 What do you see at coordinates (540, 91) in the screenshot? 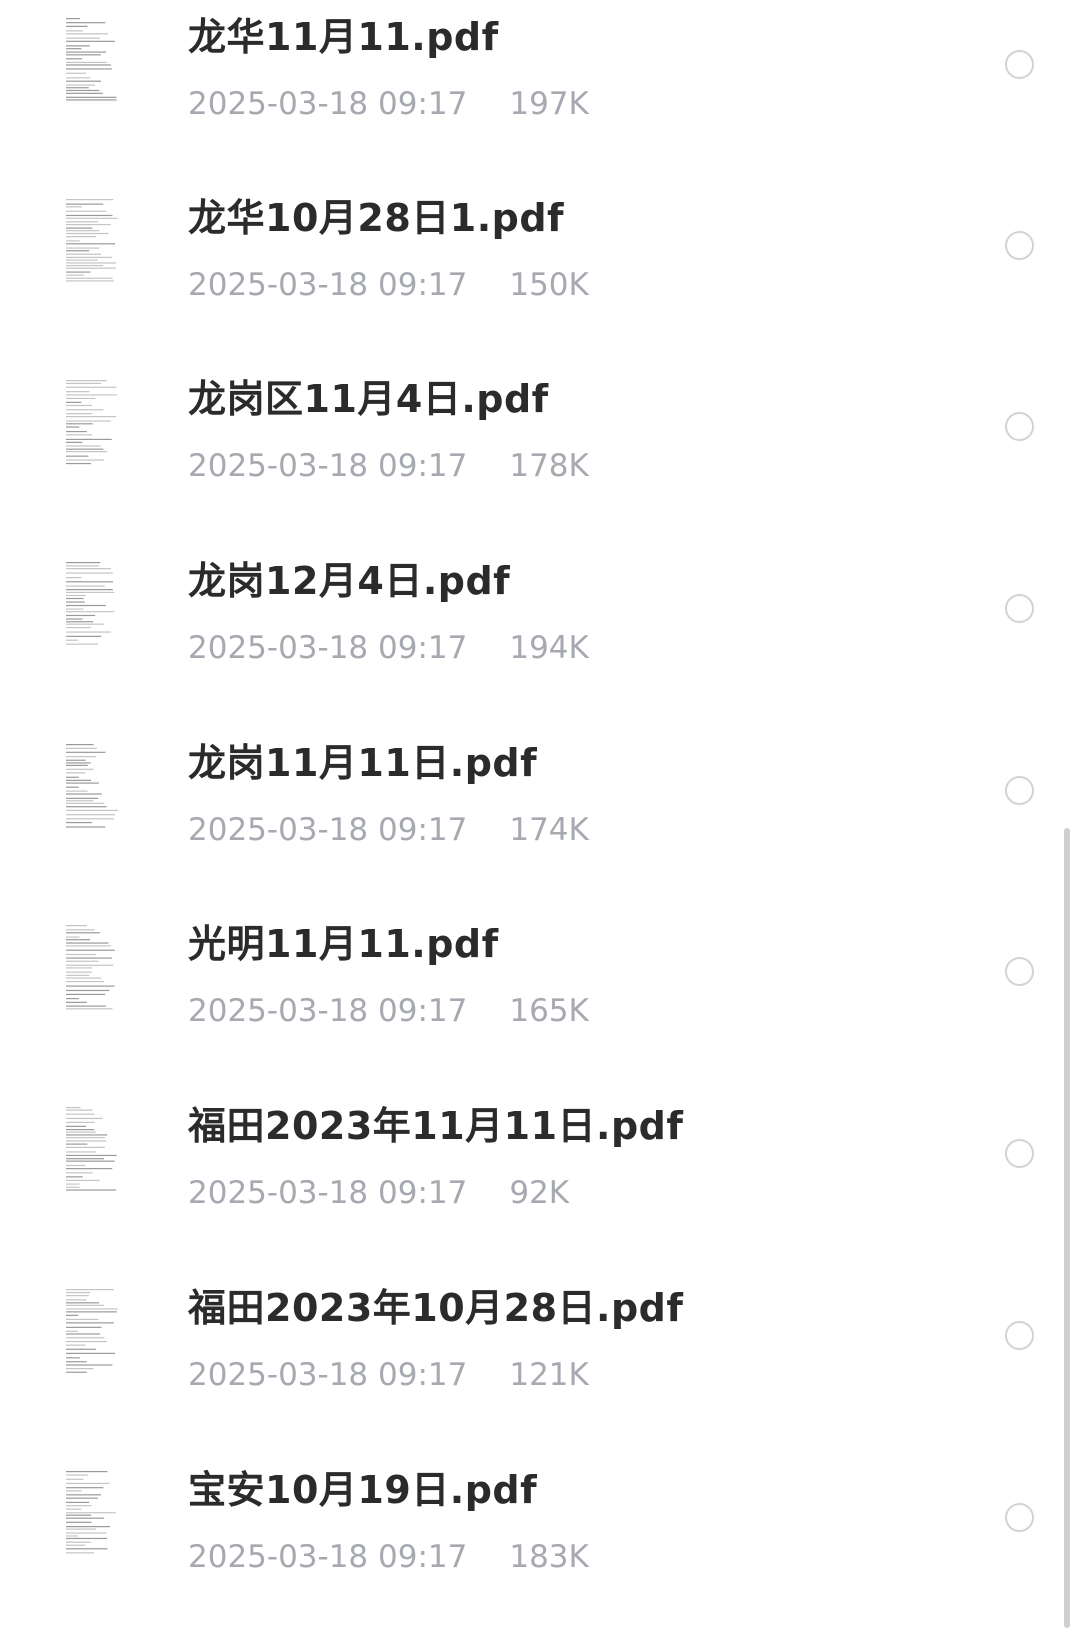
I see `file-row: 龙华11月11.pdf 2025-03-18 09:17 197K` at bounding box center [540, 91].